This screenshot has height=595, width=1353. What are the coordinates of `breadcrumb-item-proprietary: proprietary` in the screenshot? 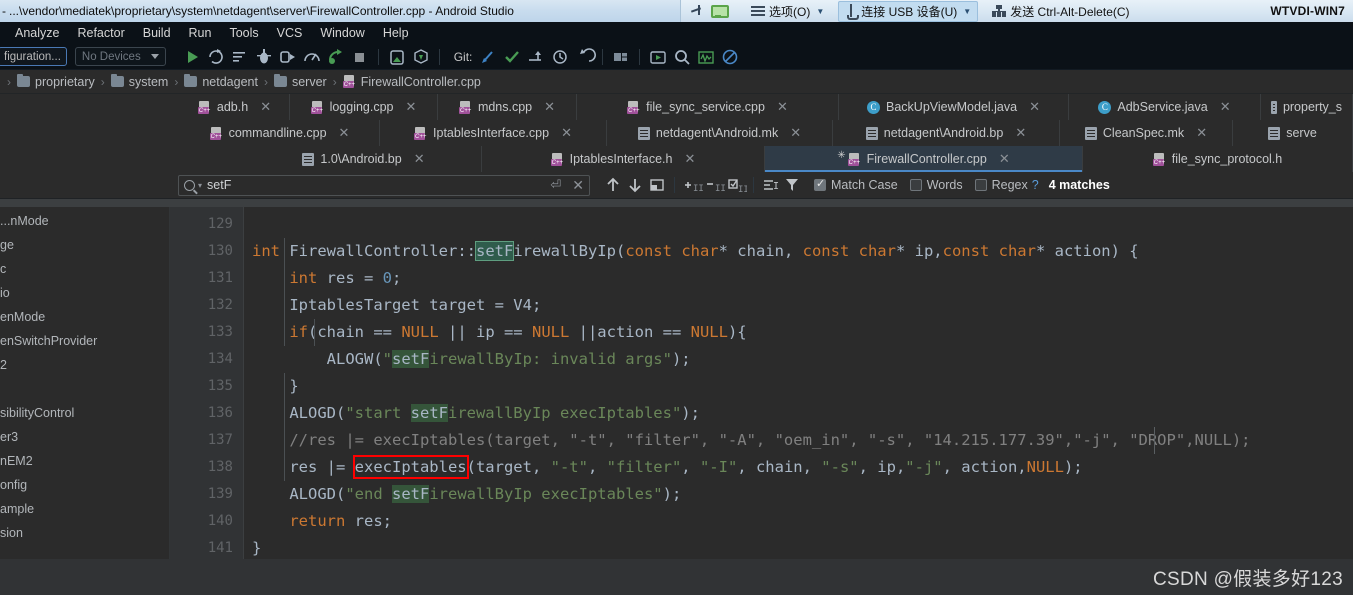 It's located at (56, 81).